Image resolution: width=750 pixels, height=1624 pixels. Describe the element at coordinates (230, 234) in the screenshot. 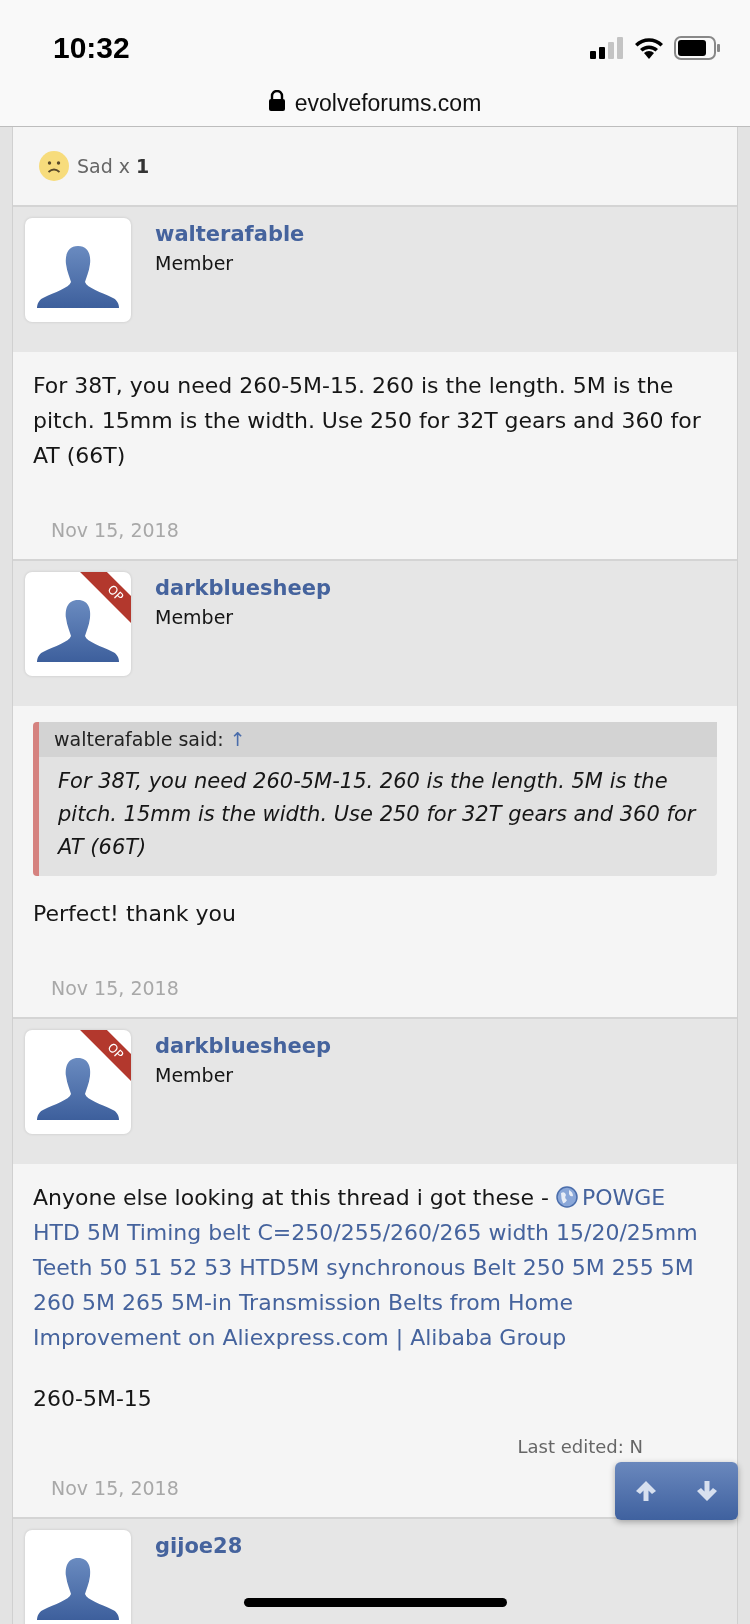

I see `author-name: walterafable` at that location.